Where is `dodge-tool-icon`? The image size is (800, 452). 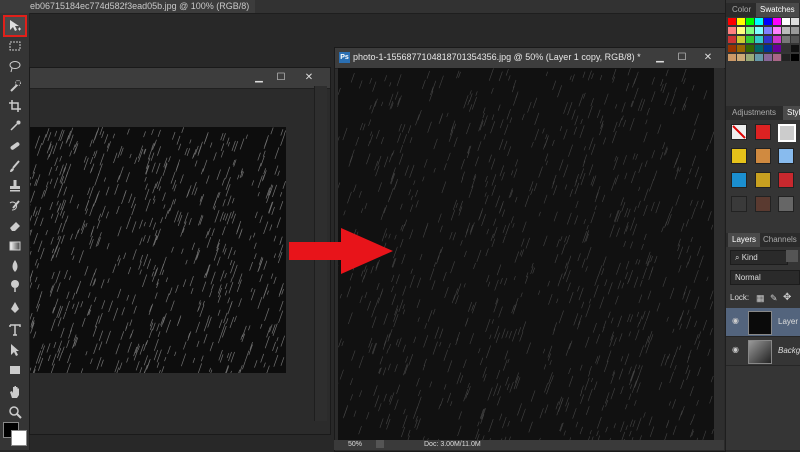
dodge-tool-icon is located at coordinates (15, 286).